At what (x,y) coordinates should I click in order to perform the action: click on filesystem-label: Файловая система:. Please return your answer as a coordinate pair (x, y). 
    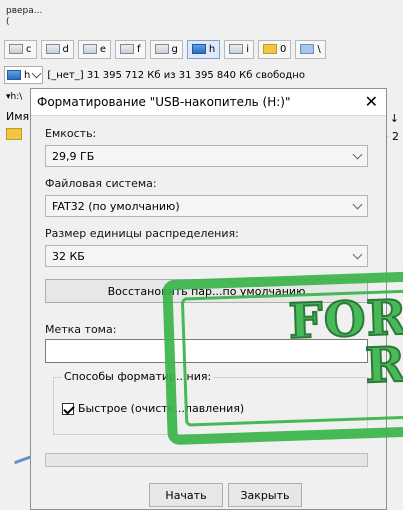
    Looking at the image, I should click on (101, 183).